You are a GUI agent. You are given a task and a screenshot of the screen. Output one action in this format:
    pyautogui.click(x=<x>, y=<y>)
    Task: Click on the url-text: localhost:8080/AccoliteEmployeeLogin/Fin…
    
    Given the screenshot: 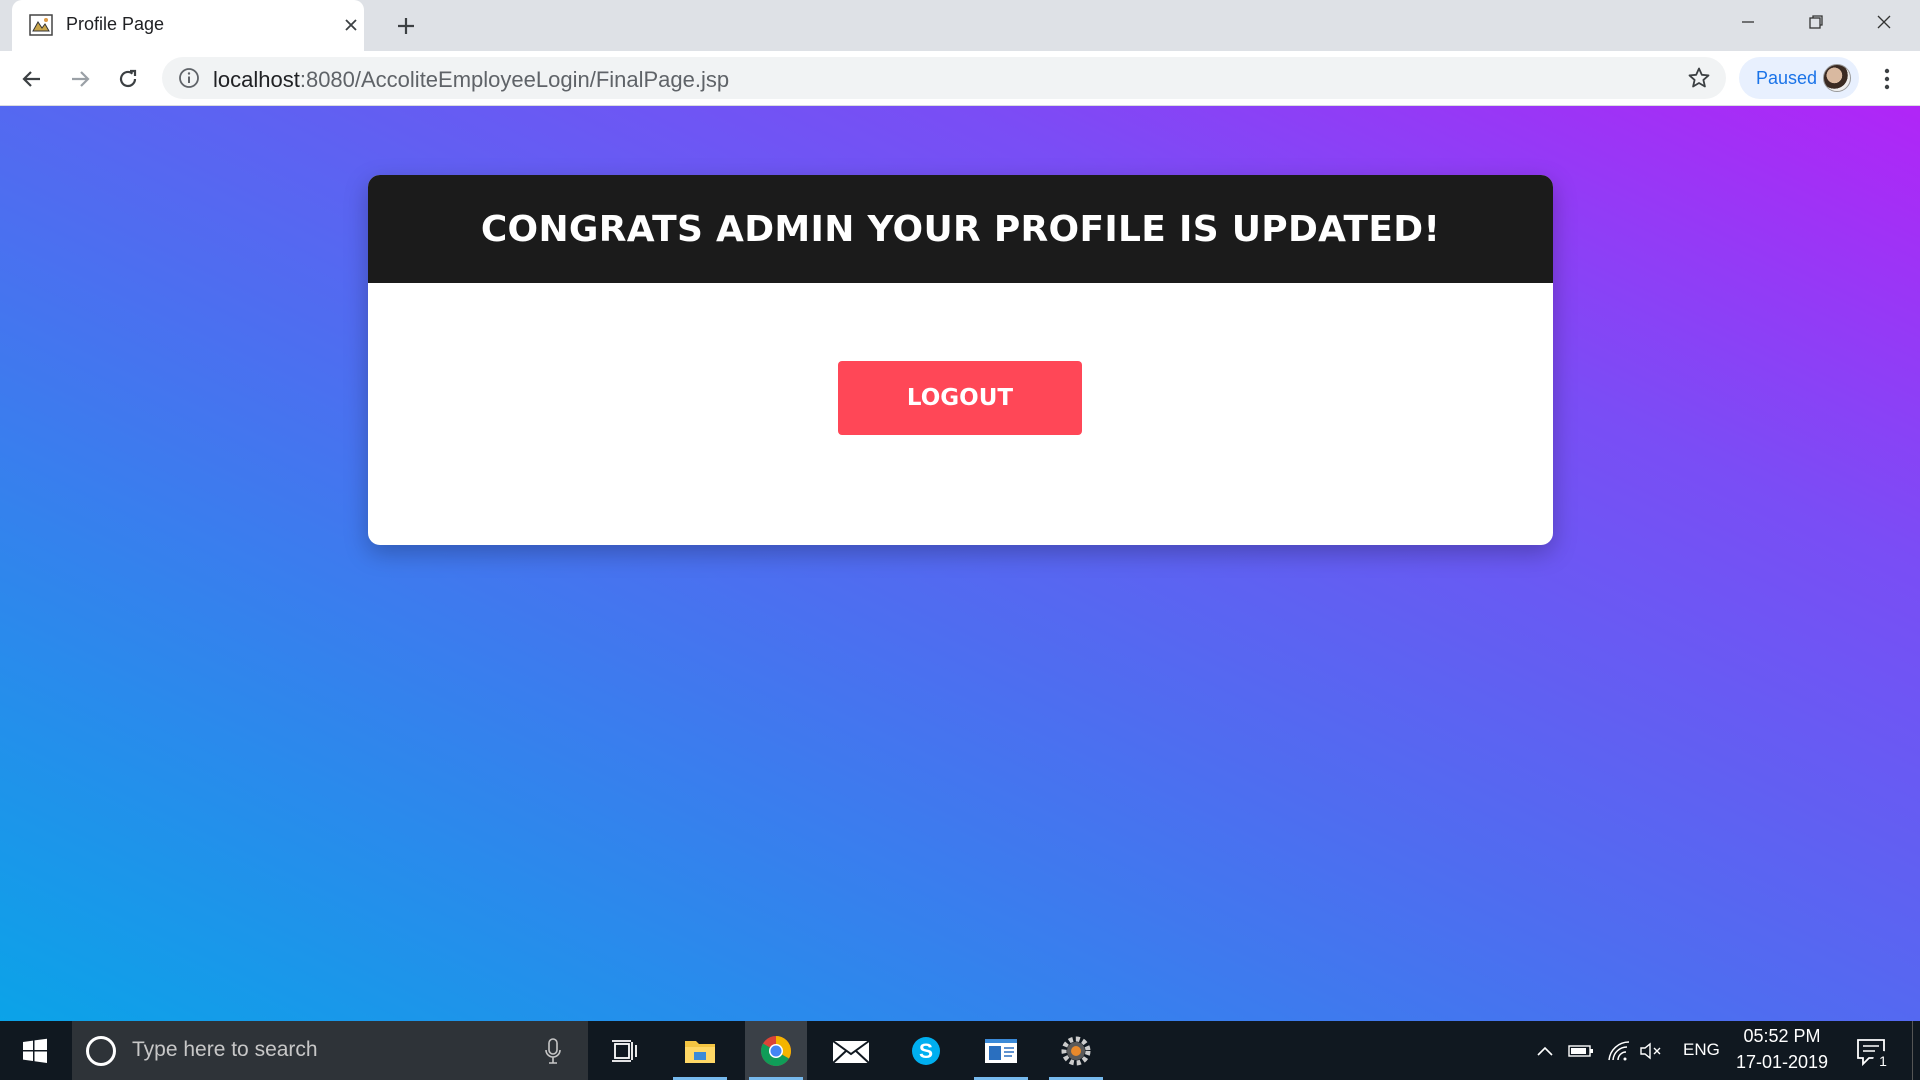 What is the action you would take?
    pyautogui.click(x=471, y=80)
    